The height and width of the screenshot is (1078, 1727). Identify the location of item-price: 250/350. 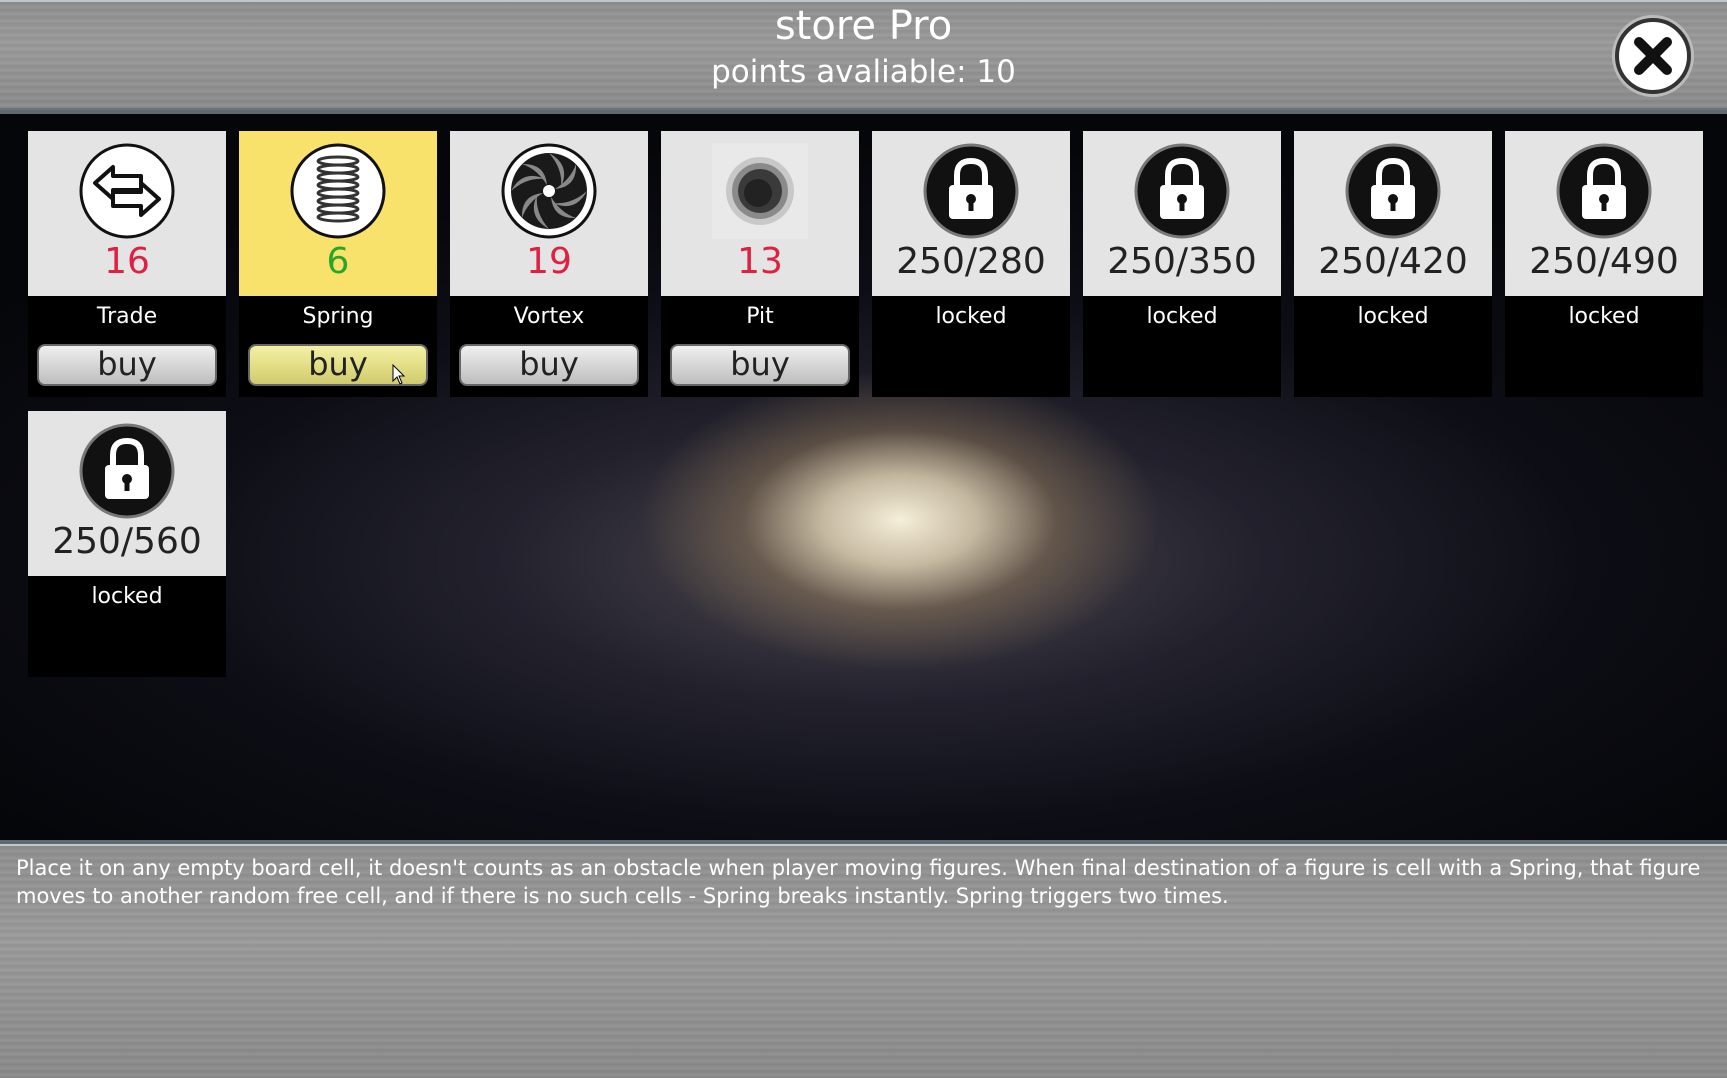
(1182, 261).